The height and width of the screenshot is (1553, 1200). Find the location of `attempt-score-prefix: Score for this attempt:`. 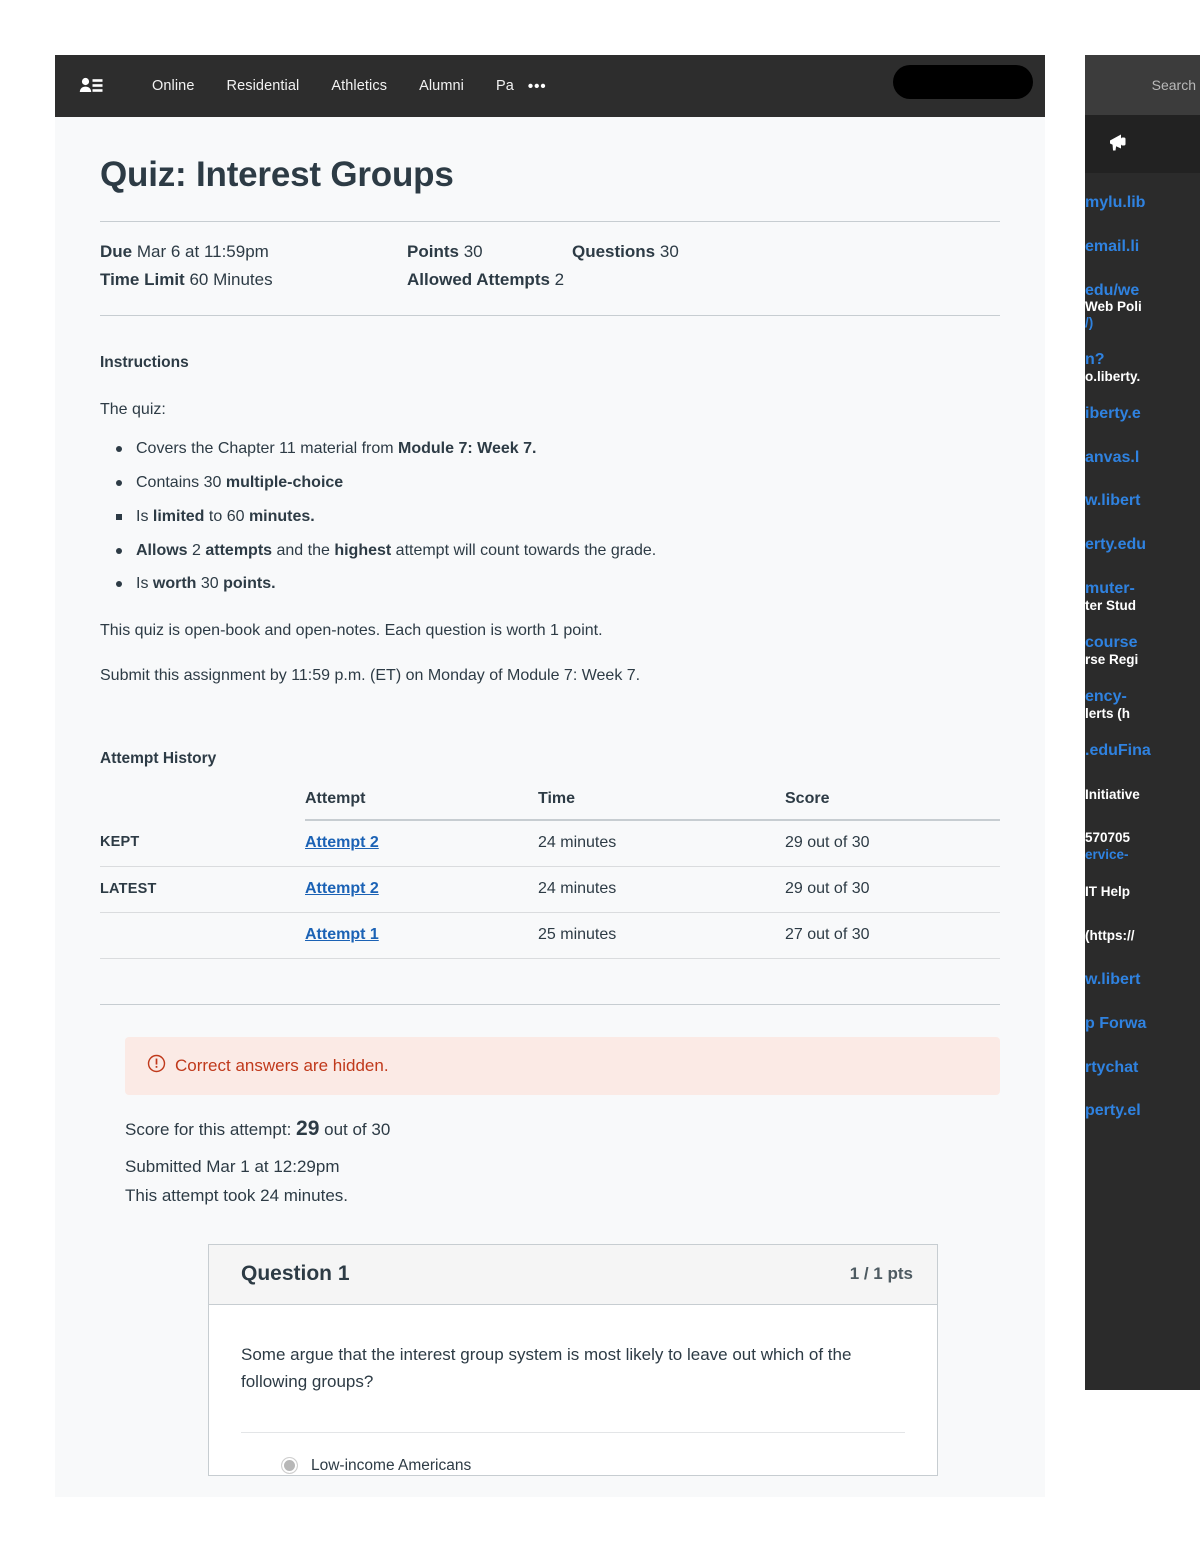

attempt-score-prefix: Score for this attempt: is located at coordinates (208, 1129).